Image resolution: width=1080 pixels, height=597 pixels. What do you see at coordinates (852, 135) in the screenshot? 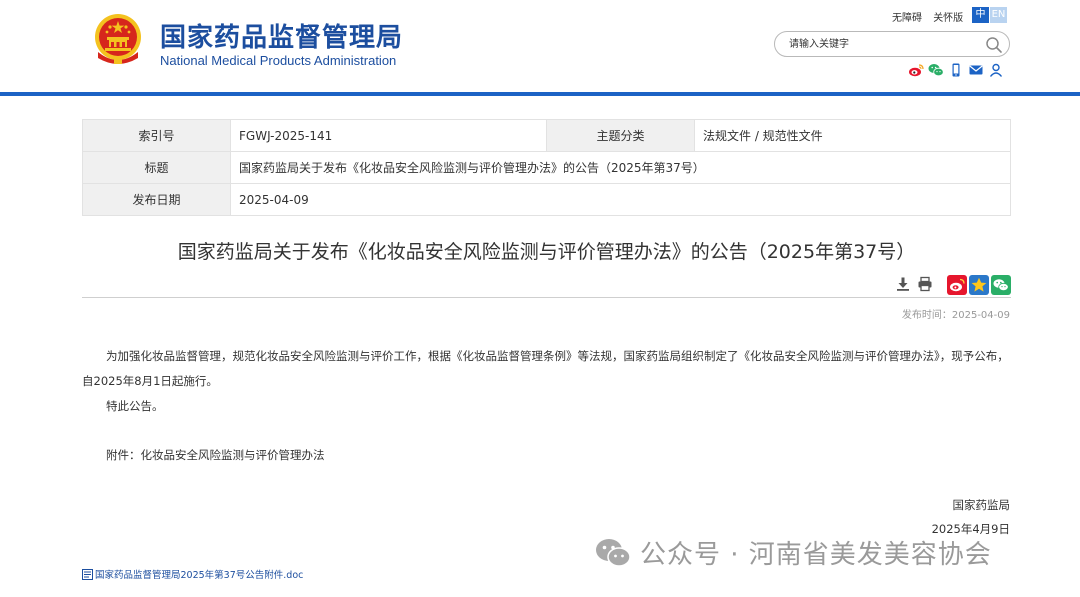
I see `category-value: 法规文件 / 规范性文件` at bounding box center [852, 135].